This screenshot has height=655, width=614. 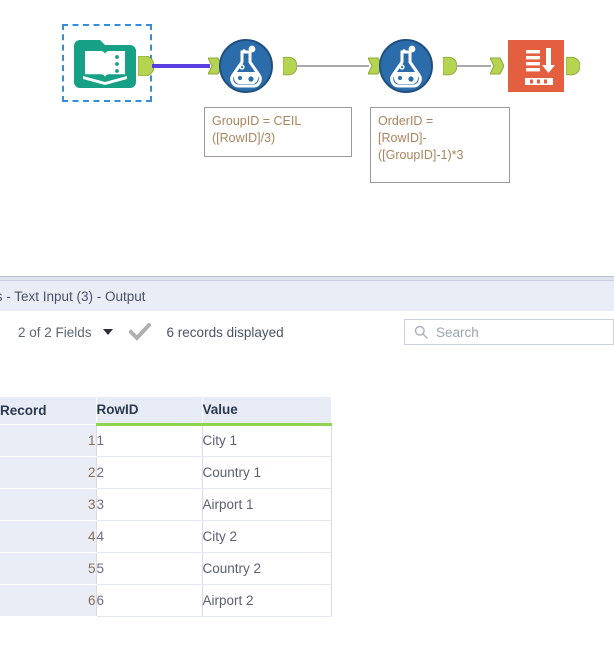 I want to click on cell-rowid: 1, so click(x=149, y=440).